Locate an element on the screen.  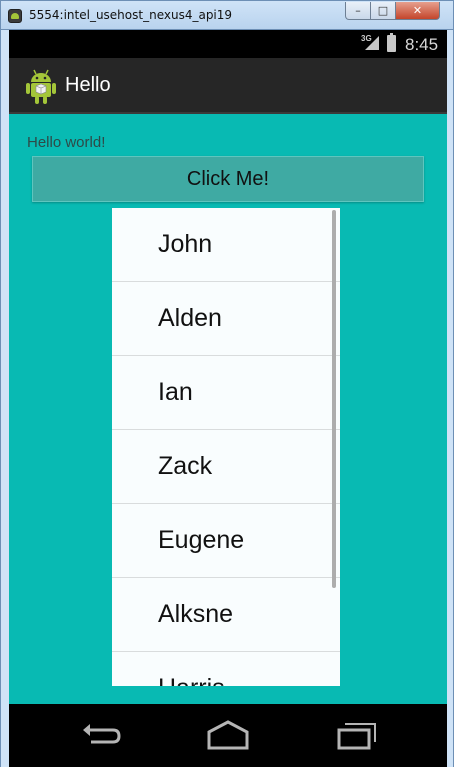
signal-icon is located at coordinates (372, 43).